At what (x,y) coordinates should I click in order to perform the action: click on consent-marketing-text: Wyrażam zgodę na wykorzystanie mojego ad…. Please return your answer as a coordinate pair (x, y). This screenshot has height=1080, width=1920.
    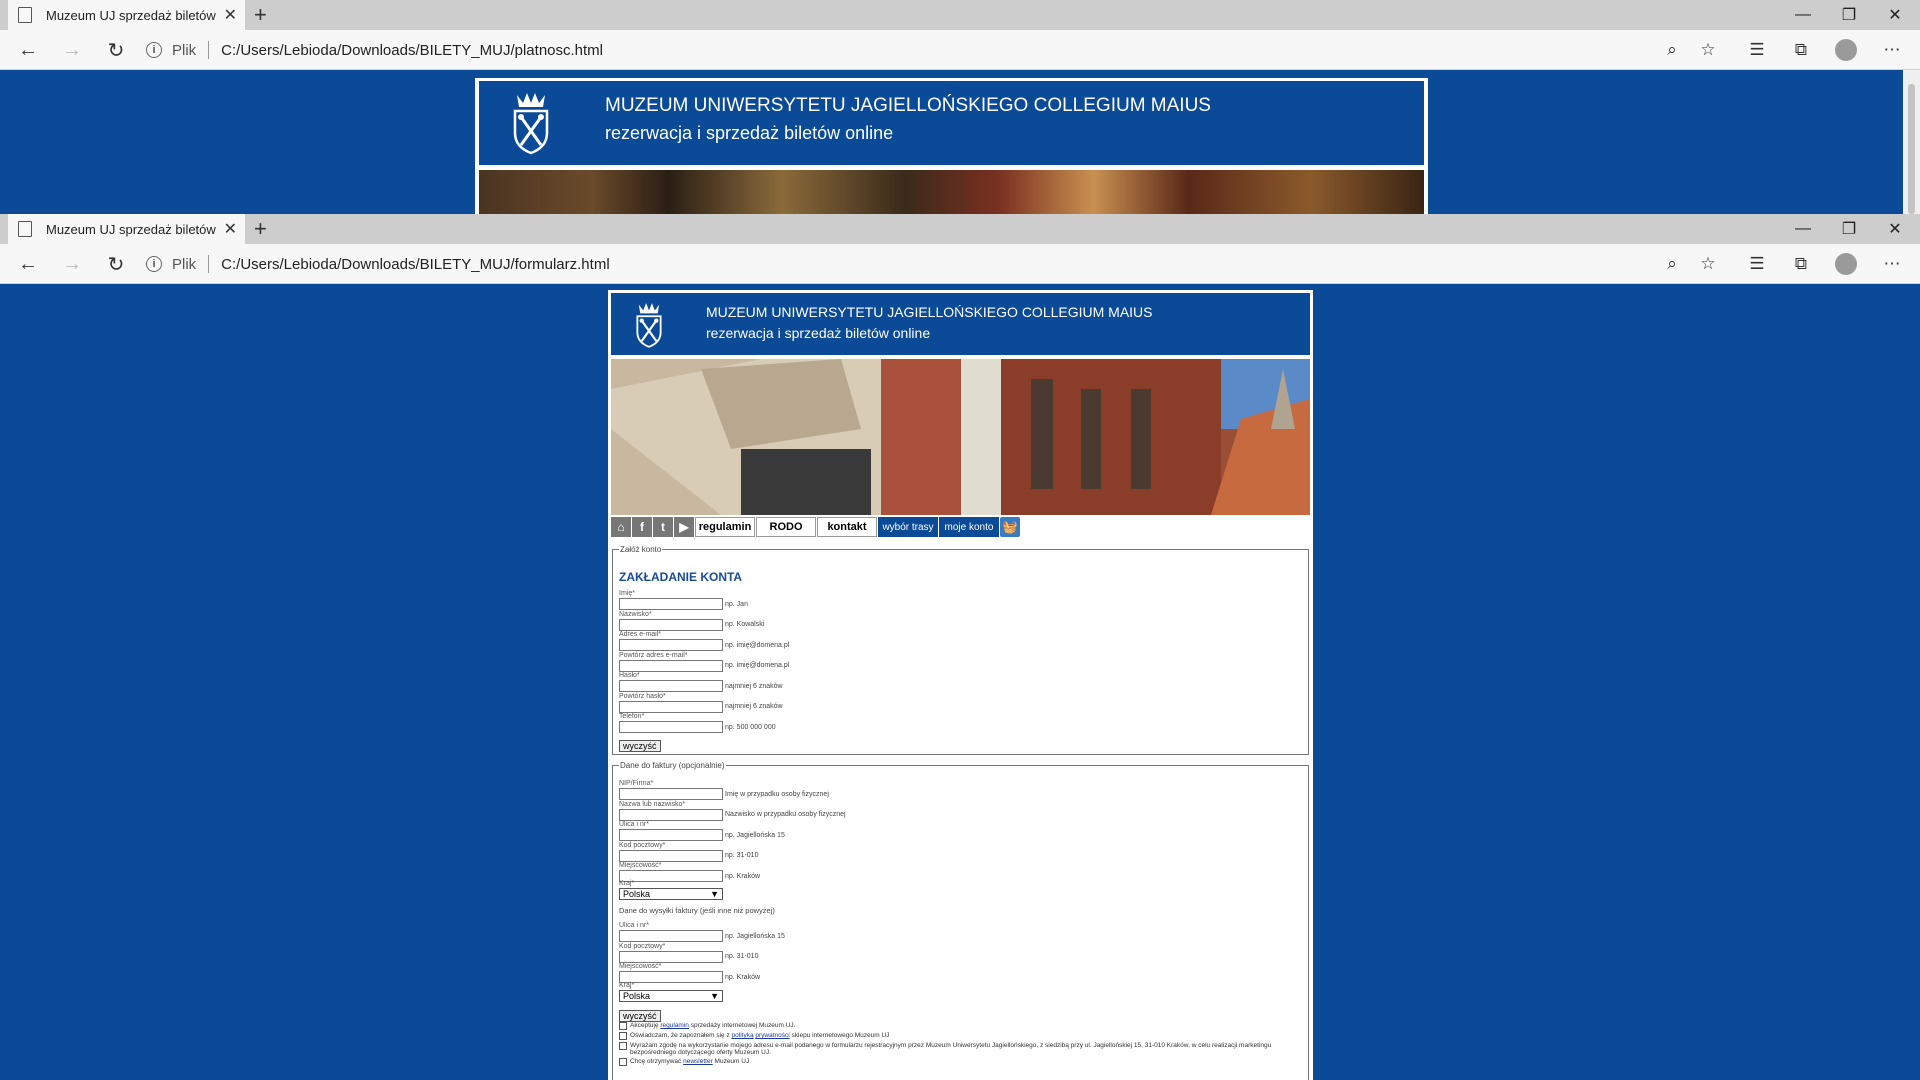
    Looking at the image, I should click on (951, 1049).